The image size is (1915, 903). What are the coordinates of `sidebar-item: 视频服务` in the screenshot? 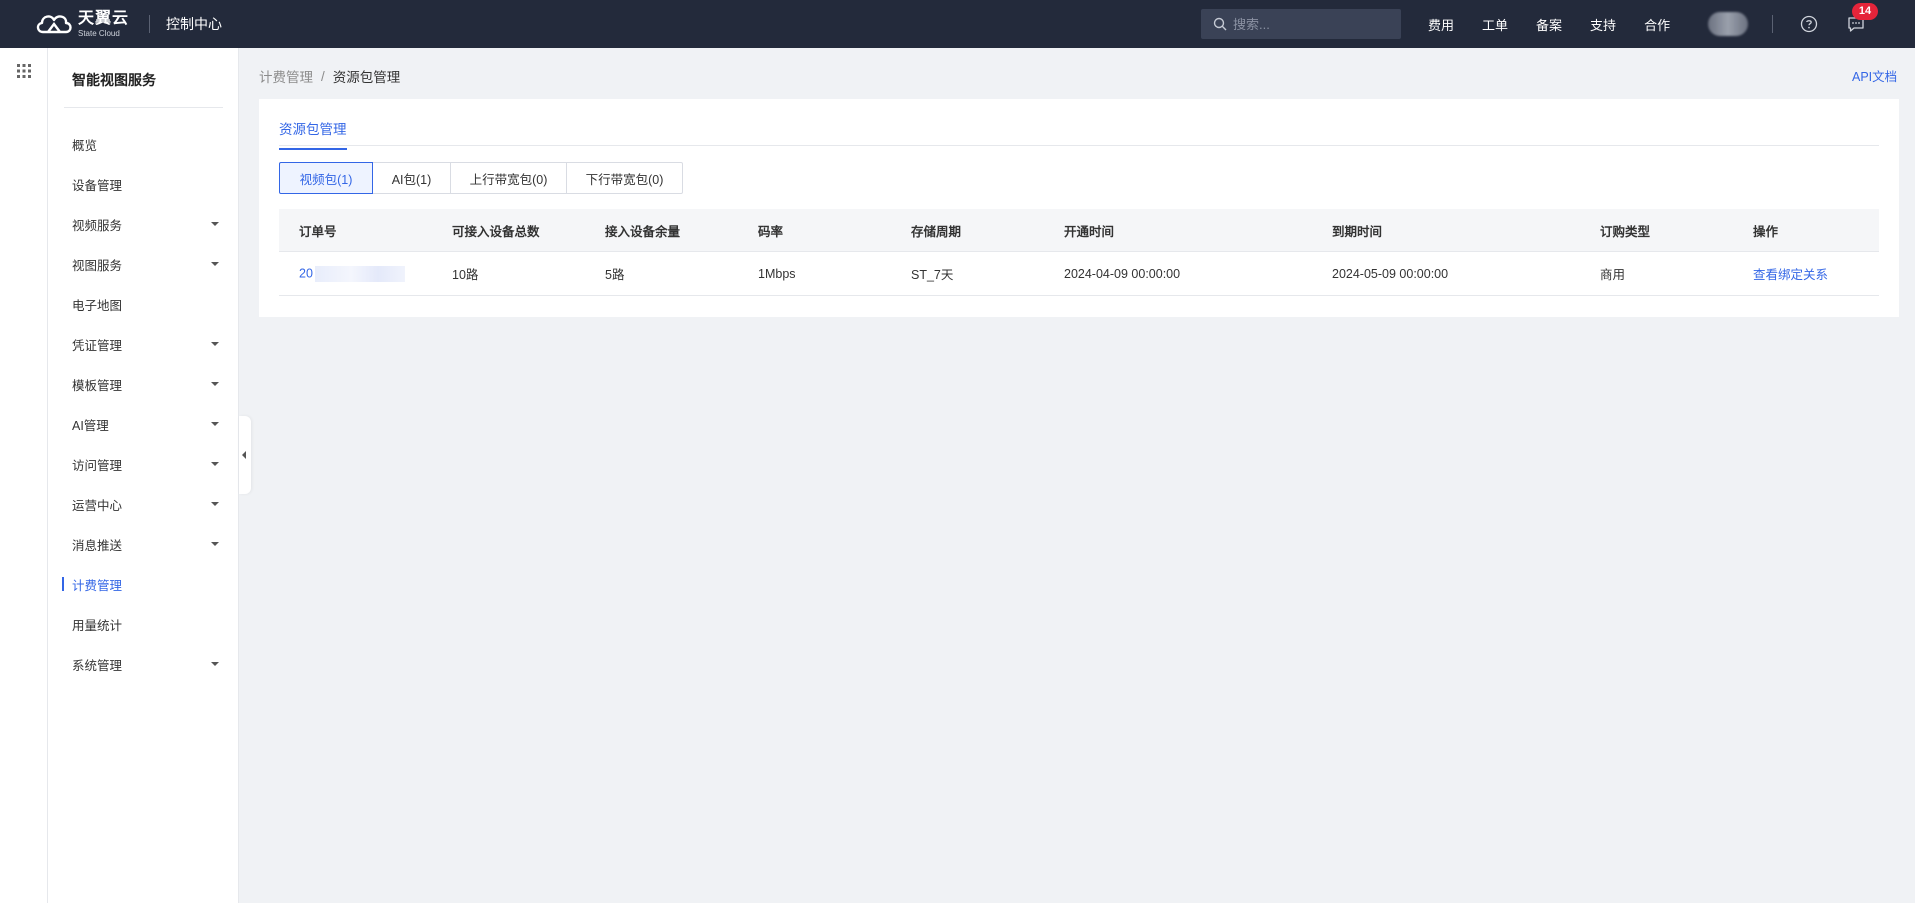 It's located at (143, 224).